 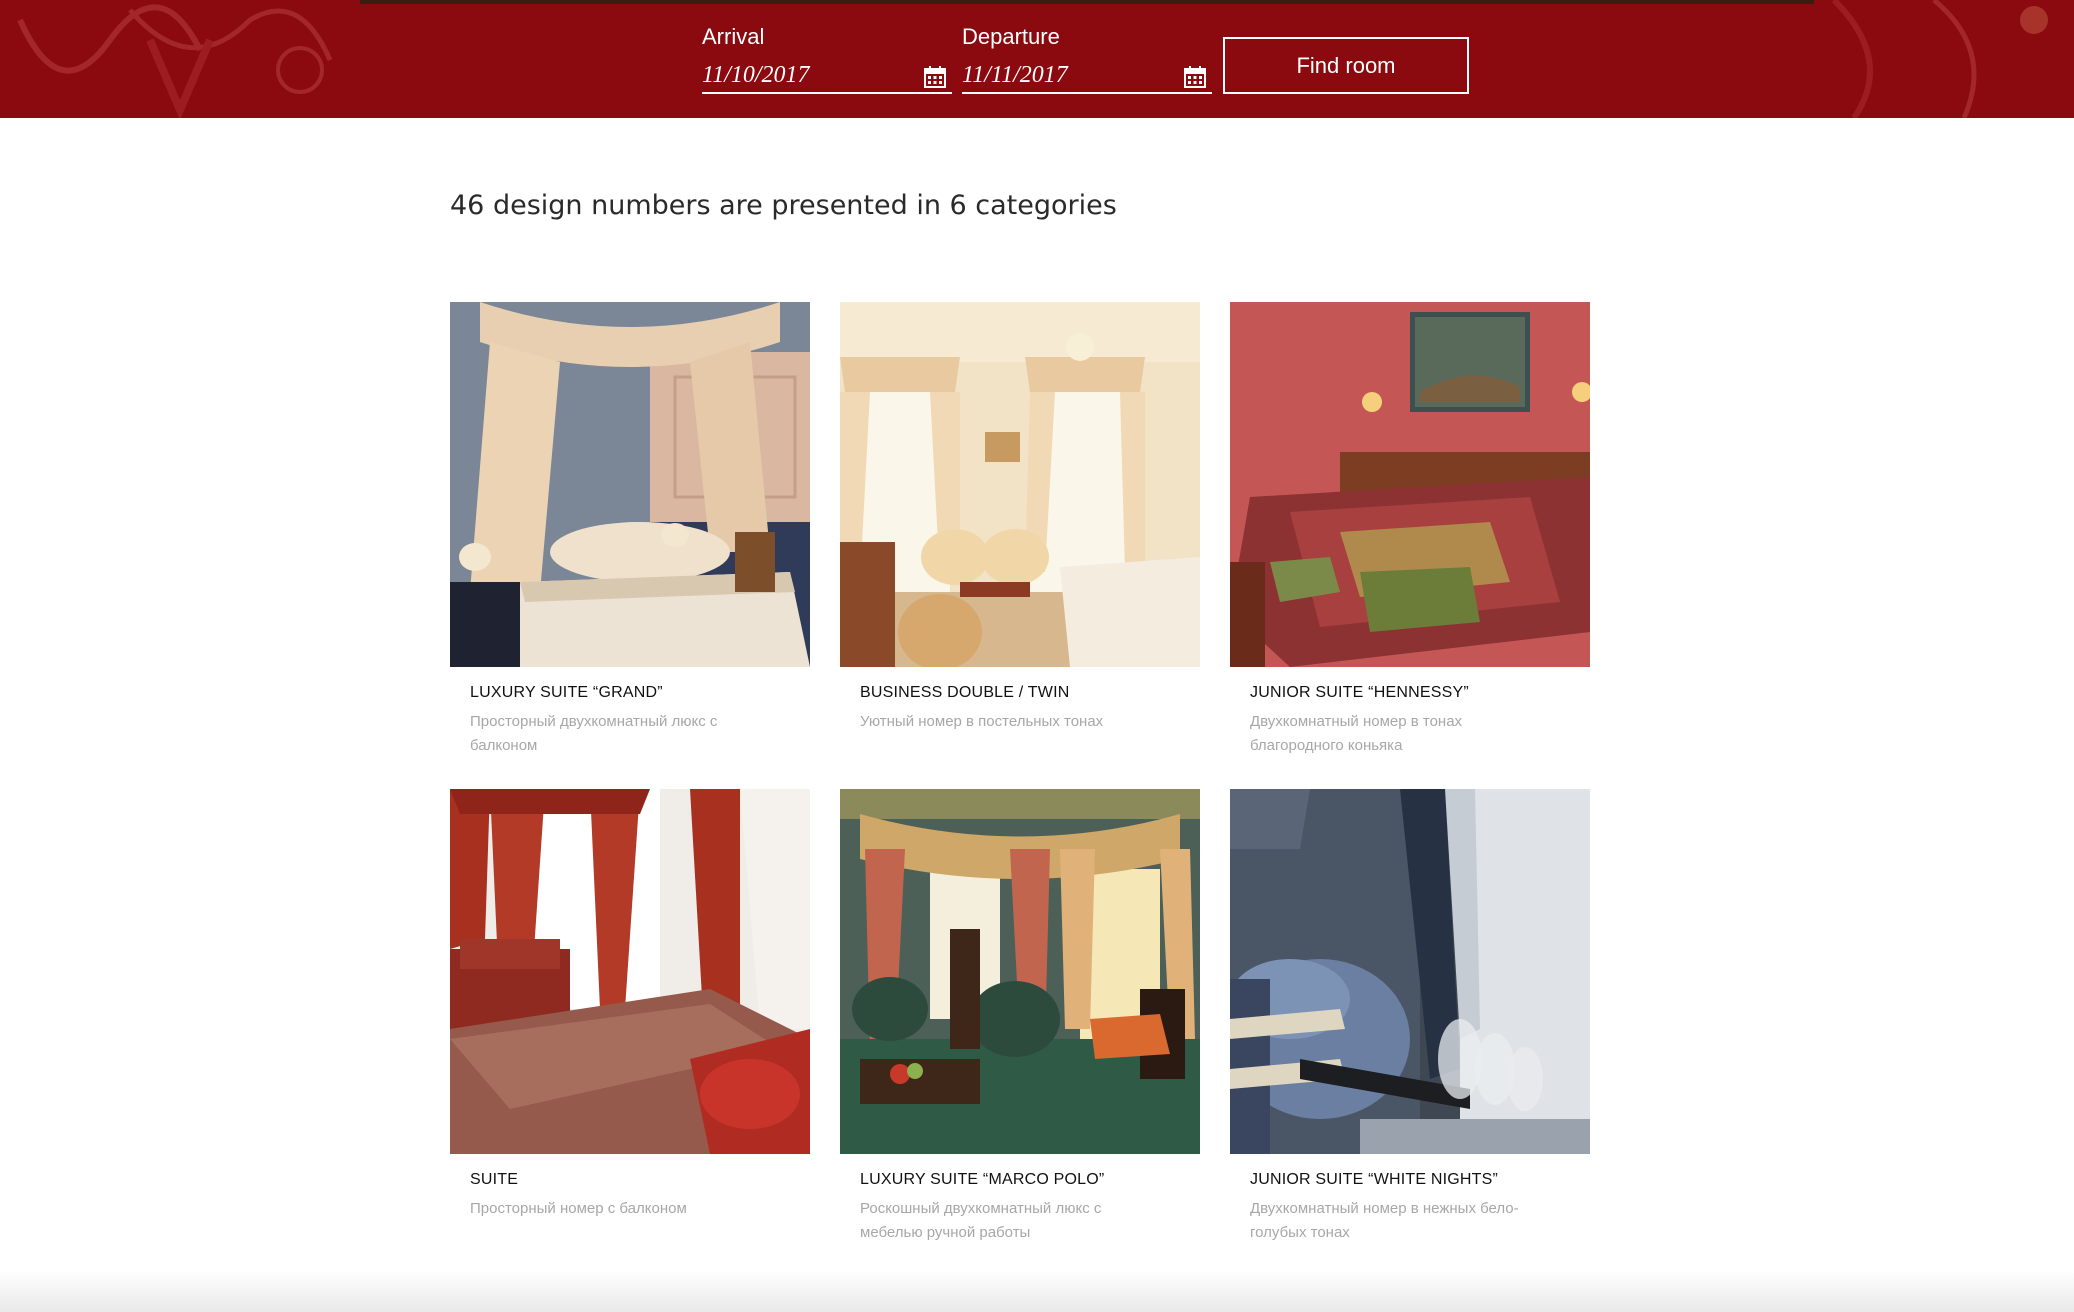 What do you see at coordinates (1374, 1180) in the screenshot?
I see `room-title: JUNIOR SUITE “WHITE NIGHTS”` at bounding box center [1374, 1180].